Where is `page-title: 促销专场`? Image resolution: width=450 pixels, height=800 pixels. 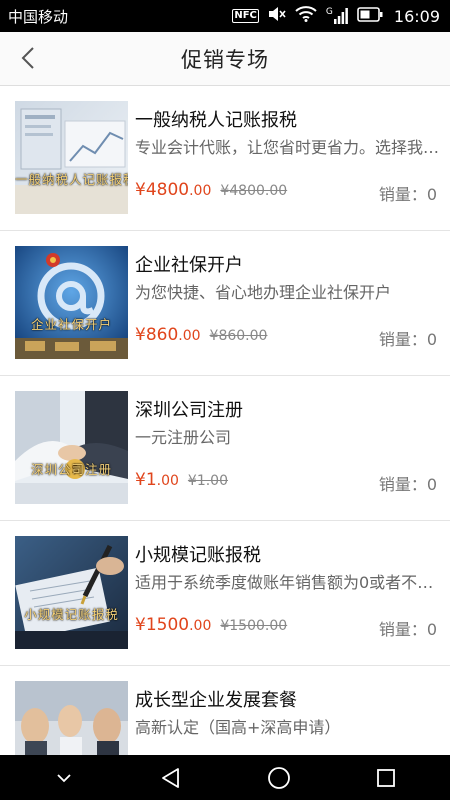
page-title: 促销专场 is located at coordinates (225, 59).